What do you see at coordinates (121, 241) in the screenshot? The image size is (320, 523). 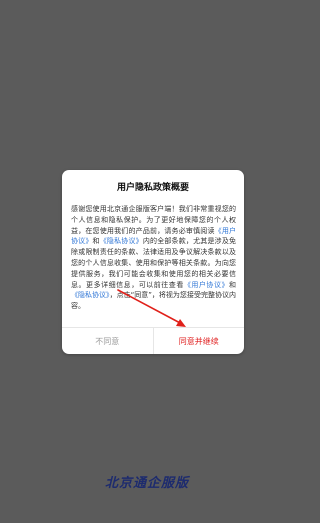 I see `privacy-policy-link: 《隐私协议》` at bounding box center [121, 241].